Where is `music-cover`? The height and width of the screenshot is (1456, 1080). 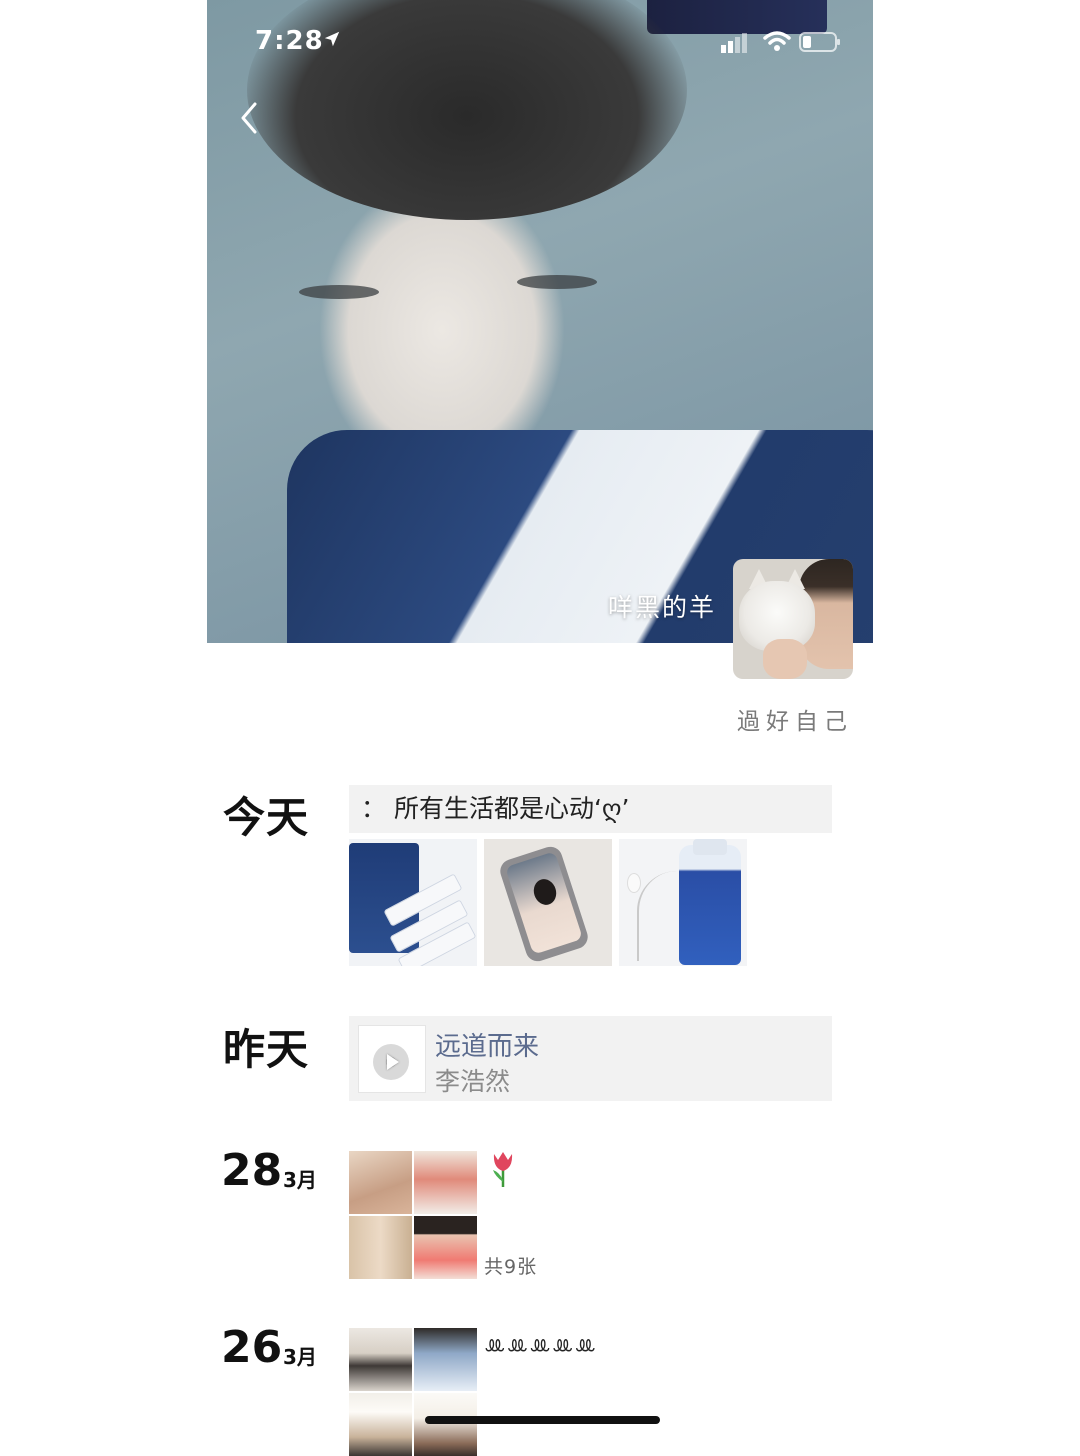 music-cover is located at coordinates (392, 1059).